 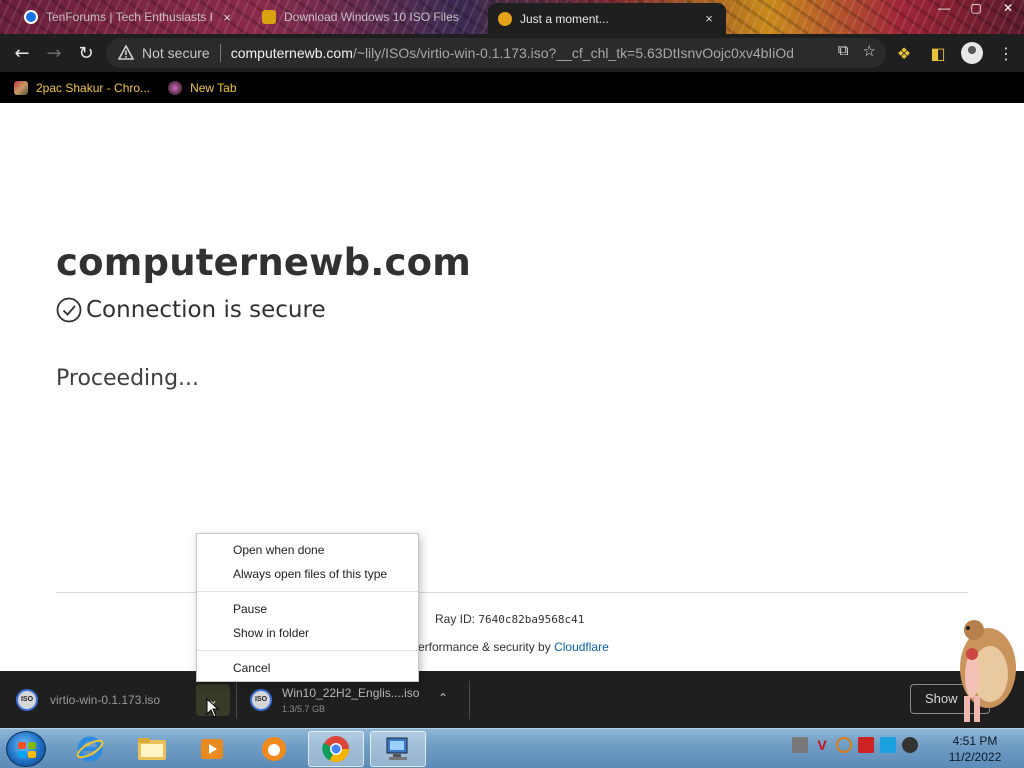 What do you see at coordinates (304, 708) in the screenshot?
I see `download-progress: 1.3/5.7 GB` at bounding box center [304, 708].